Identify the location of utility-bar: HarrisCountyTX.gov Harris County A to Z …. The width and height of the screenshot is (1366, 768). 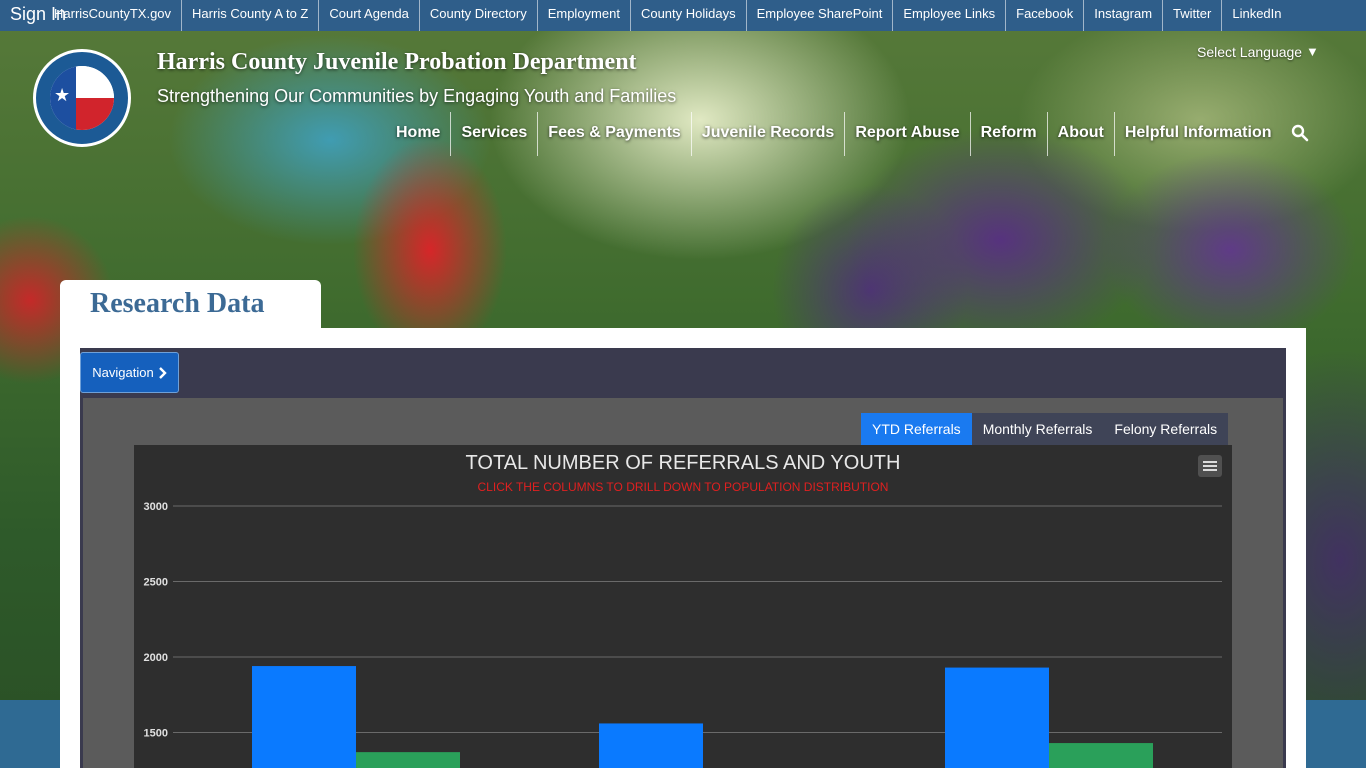
(683, 15).